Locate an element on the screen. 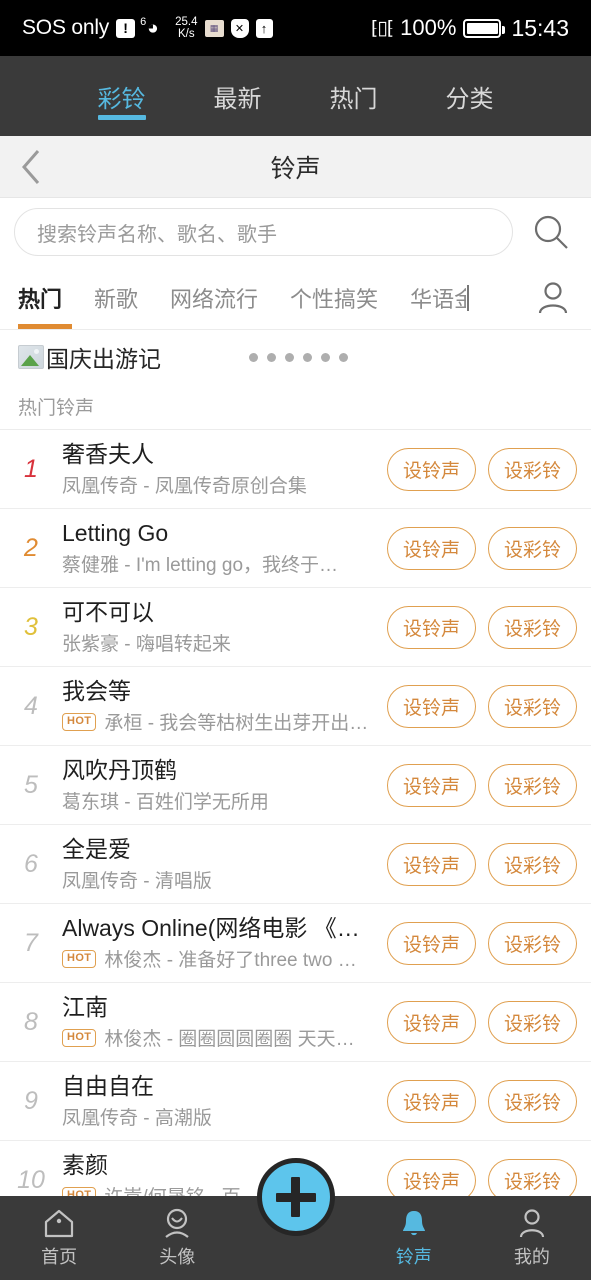  category-tab-internet-popular: 网络流行 is located at coordinates (214, 297).